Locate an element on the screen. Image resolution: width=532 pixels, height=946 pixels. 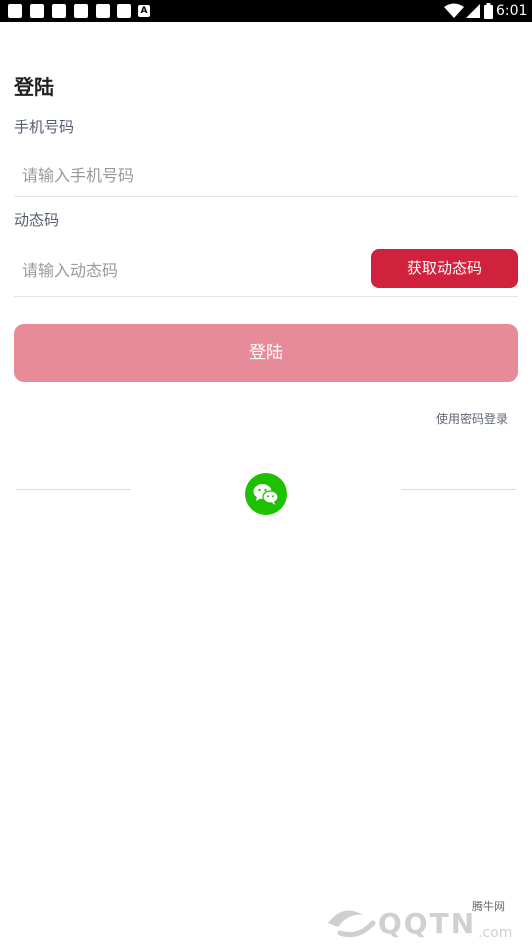
page-title: 登陆 is located at coordinates (34, 87).